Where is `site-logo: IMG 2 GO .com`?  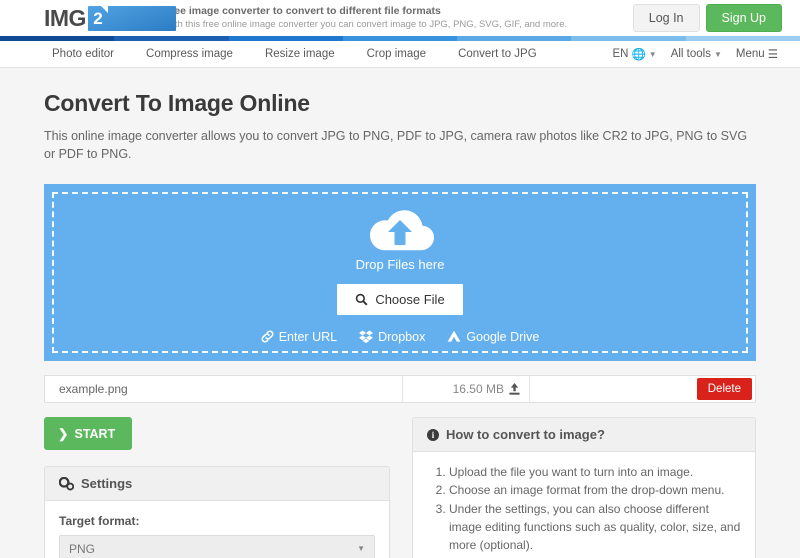 site-logo: IMG 2 GO .com is located at coordinates (110, 18).